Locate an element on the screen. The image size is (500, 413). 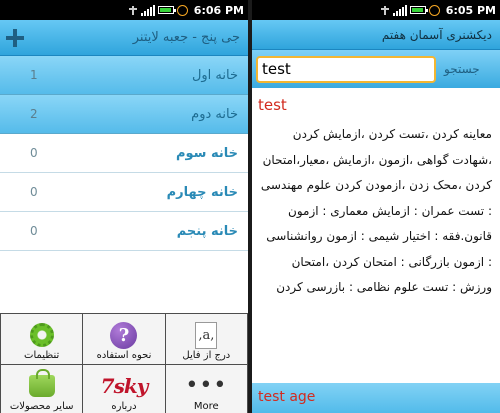
other-products-menu-item: سایر محصولات is located at coordinates (42, 389).